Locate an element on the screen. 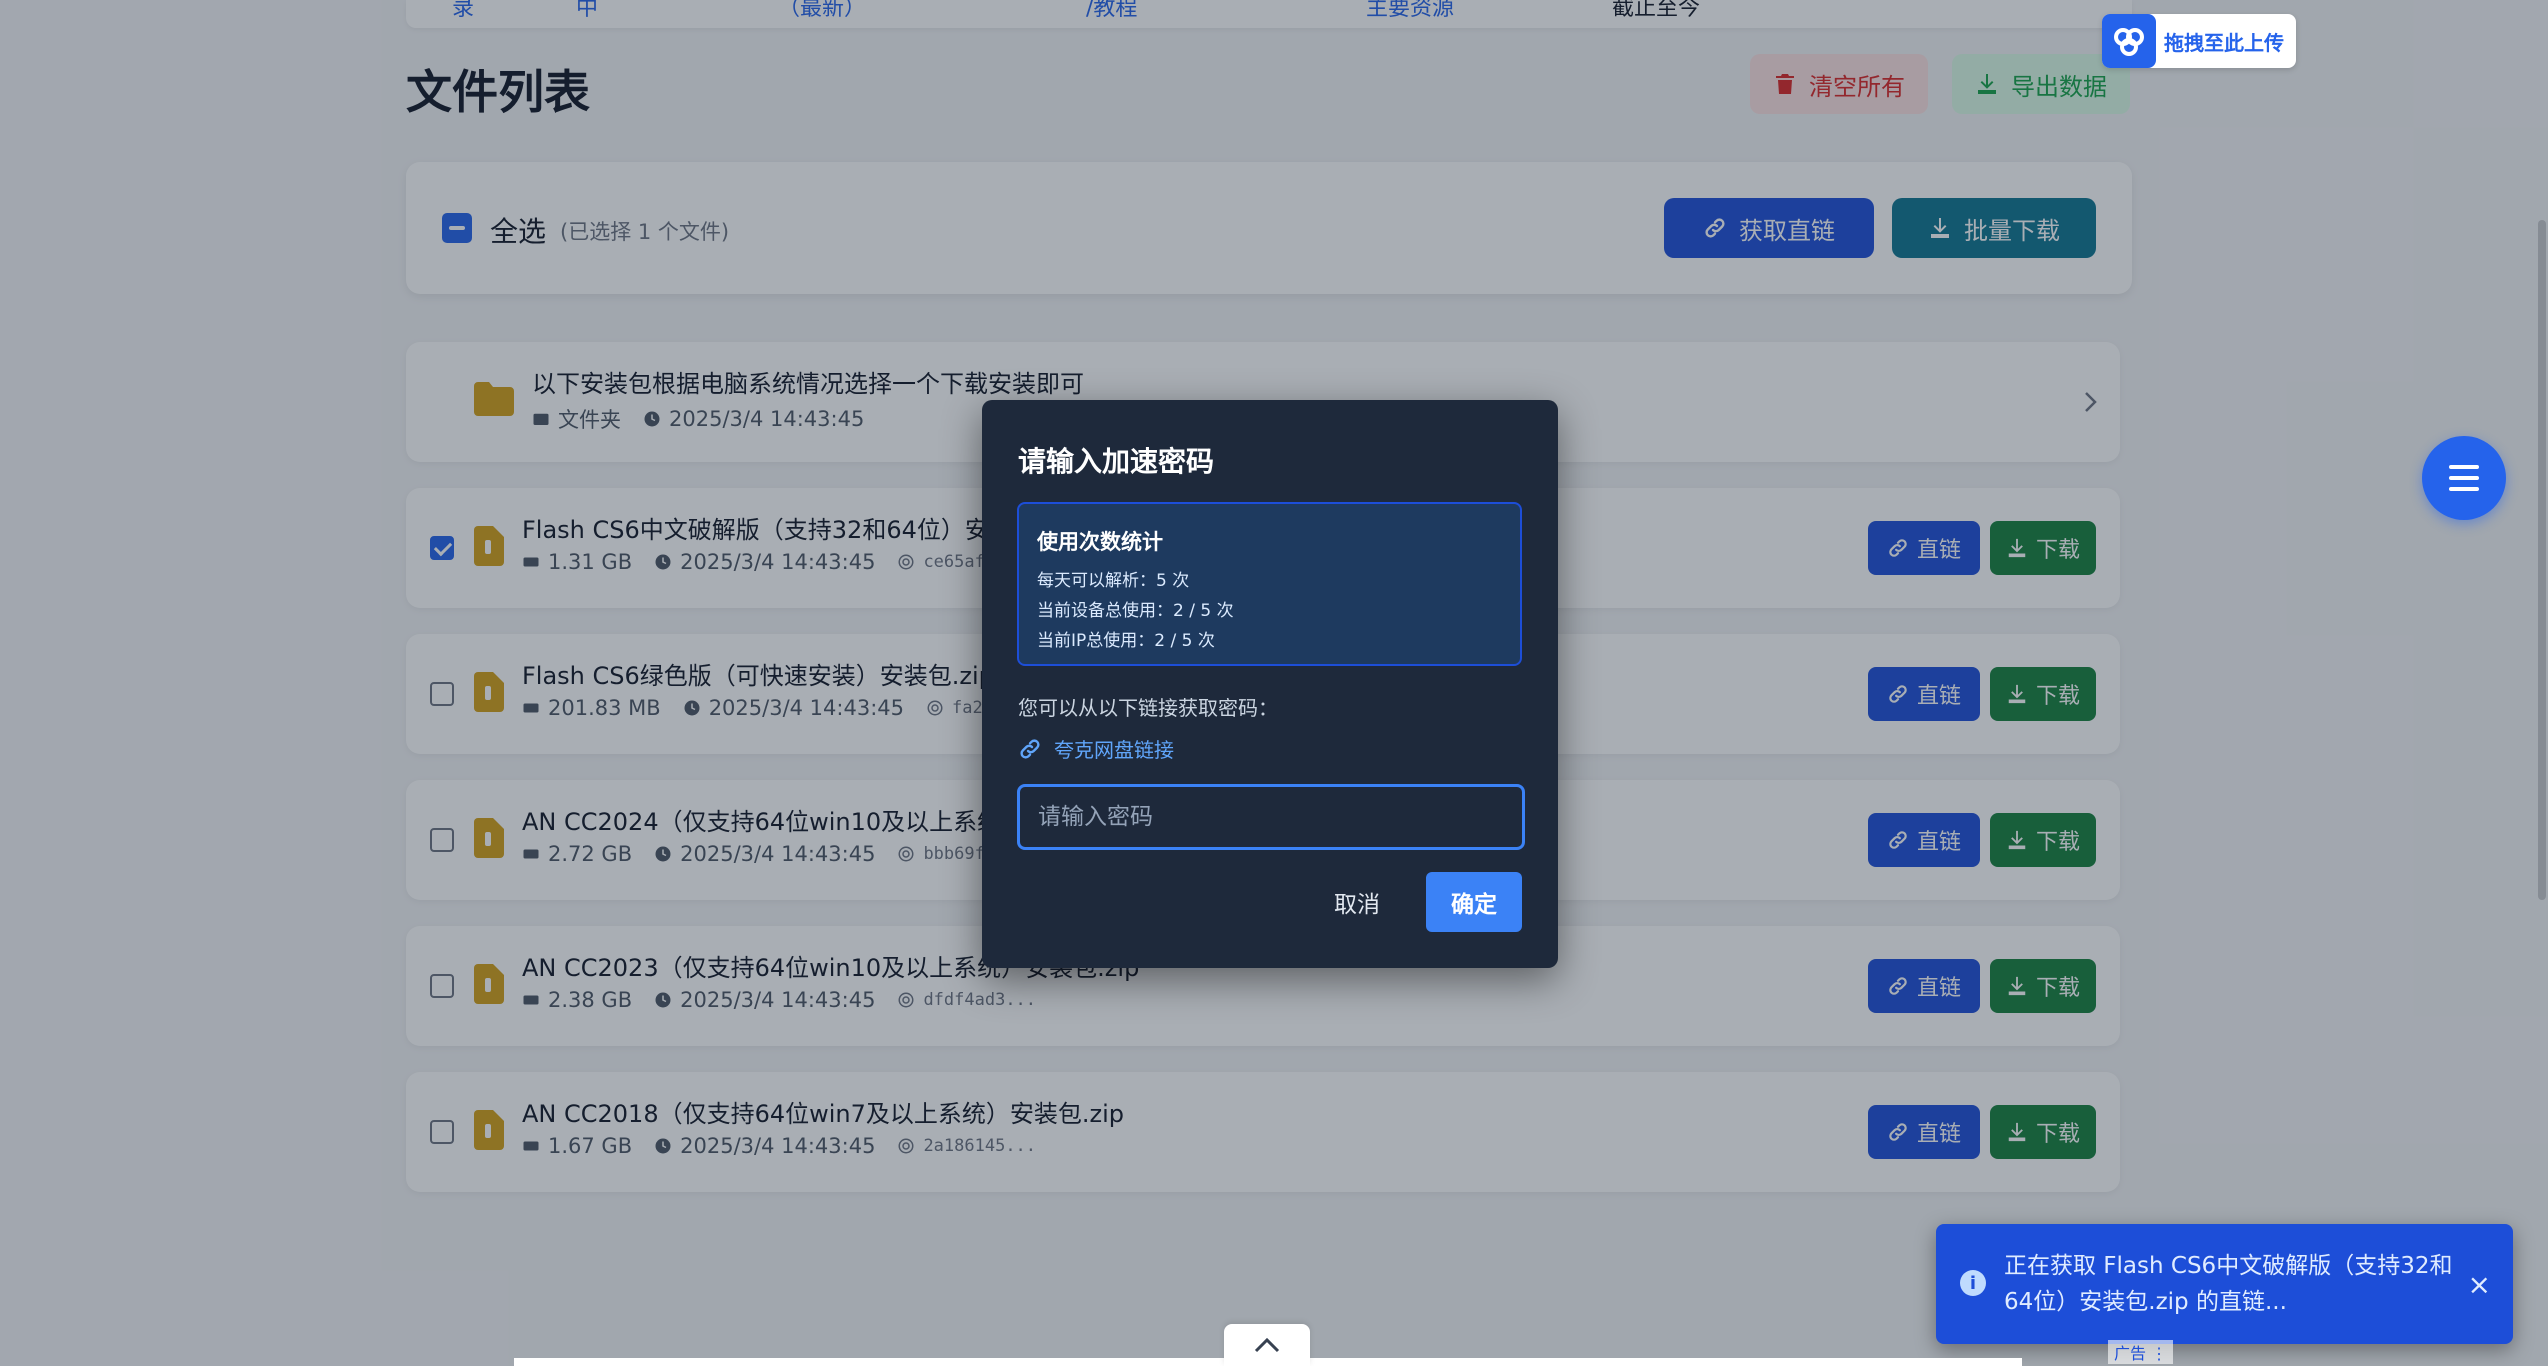  close-icon: × is located at coordinates (2479, 1284).